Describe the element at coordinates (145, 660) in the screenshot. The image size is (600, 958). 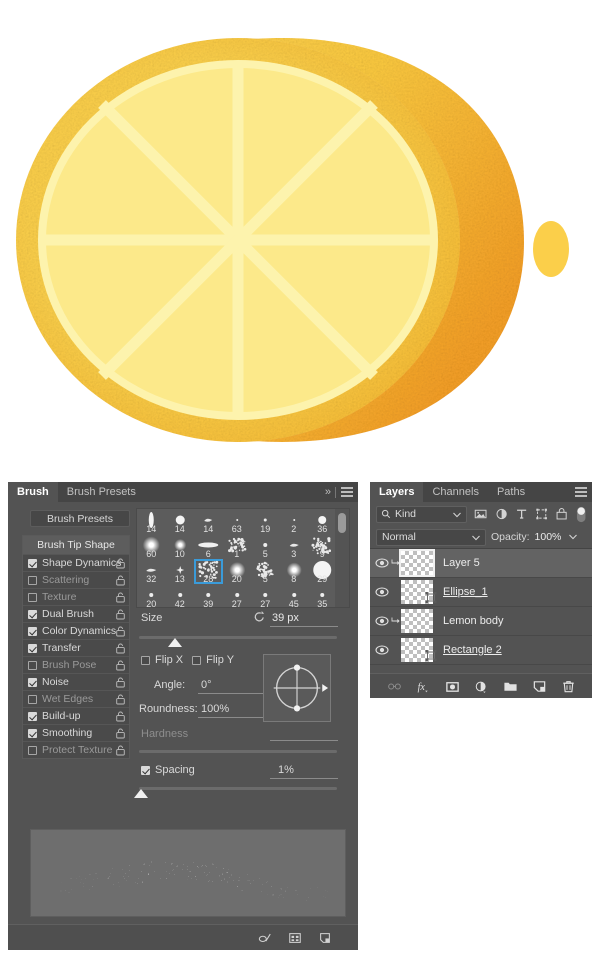
I see `flip-x-checkbox` at that location.